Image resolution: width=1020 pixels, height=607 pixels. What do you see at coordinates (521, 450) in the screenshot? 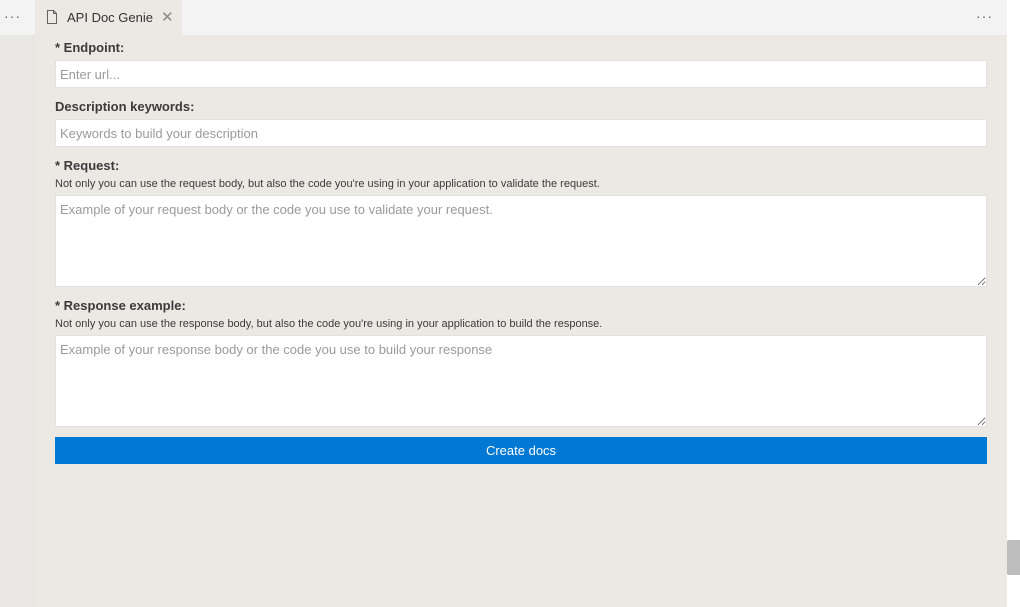
I see `create-docs-button: Create docs` at bounding box center [521, 450].